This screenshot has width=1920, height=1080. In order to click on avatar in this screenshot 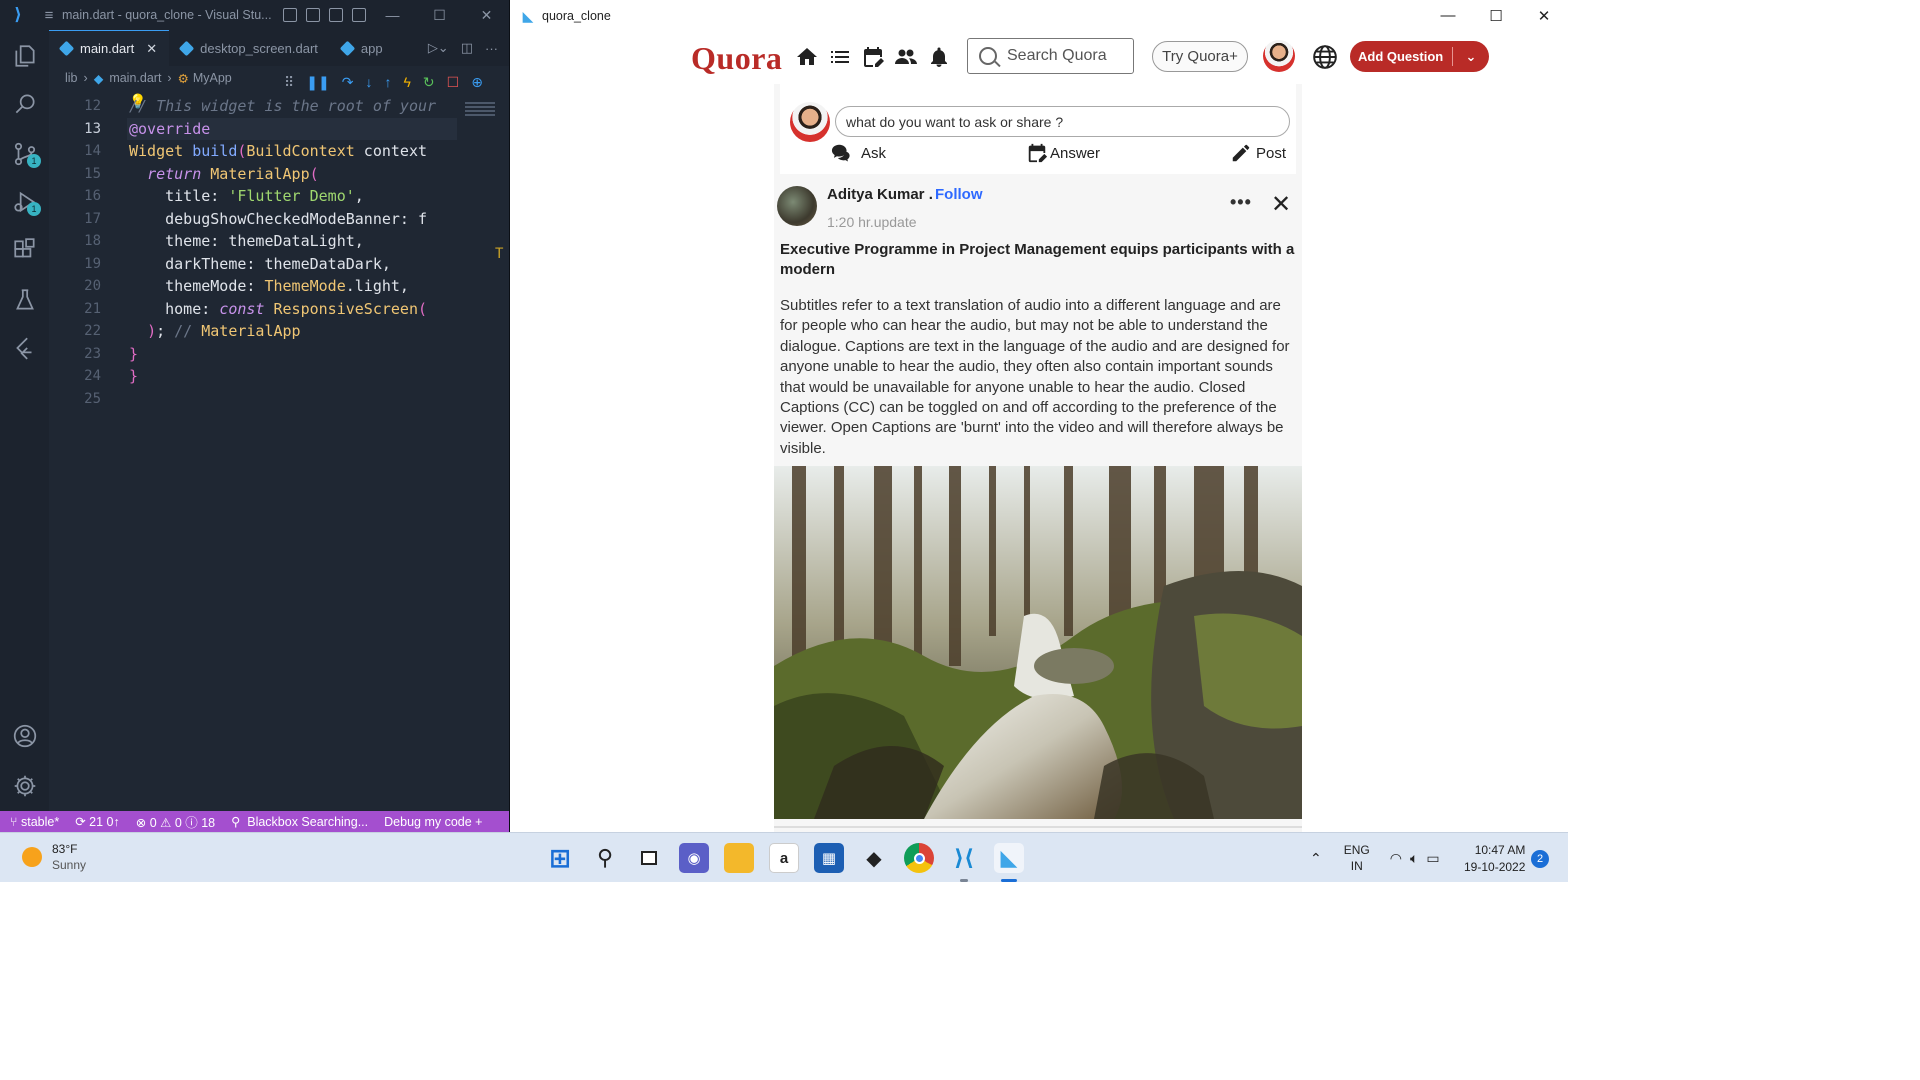, I will do `click(1279, 56)`.